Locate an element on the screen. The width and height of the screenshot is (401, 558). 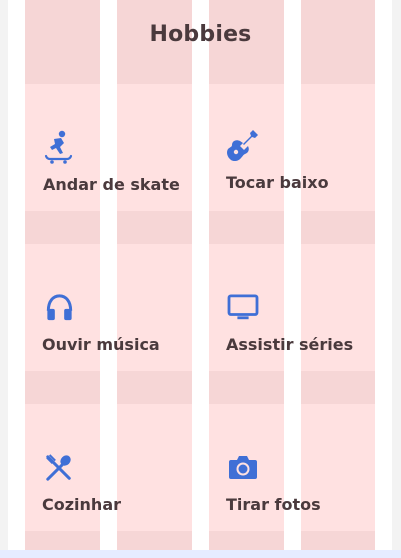
hobby-label: Tocar baixo is located at coordinates (277, 182).